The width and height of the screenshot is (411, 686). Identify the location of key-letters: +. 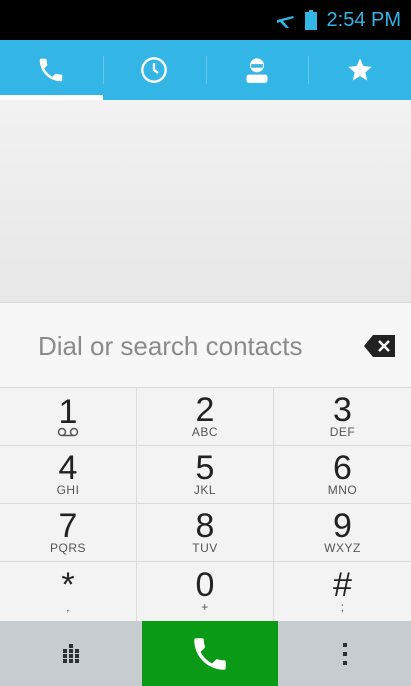
(205, 606).